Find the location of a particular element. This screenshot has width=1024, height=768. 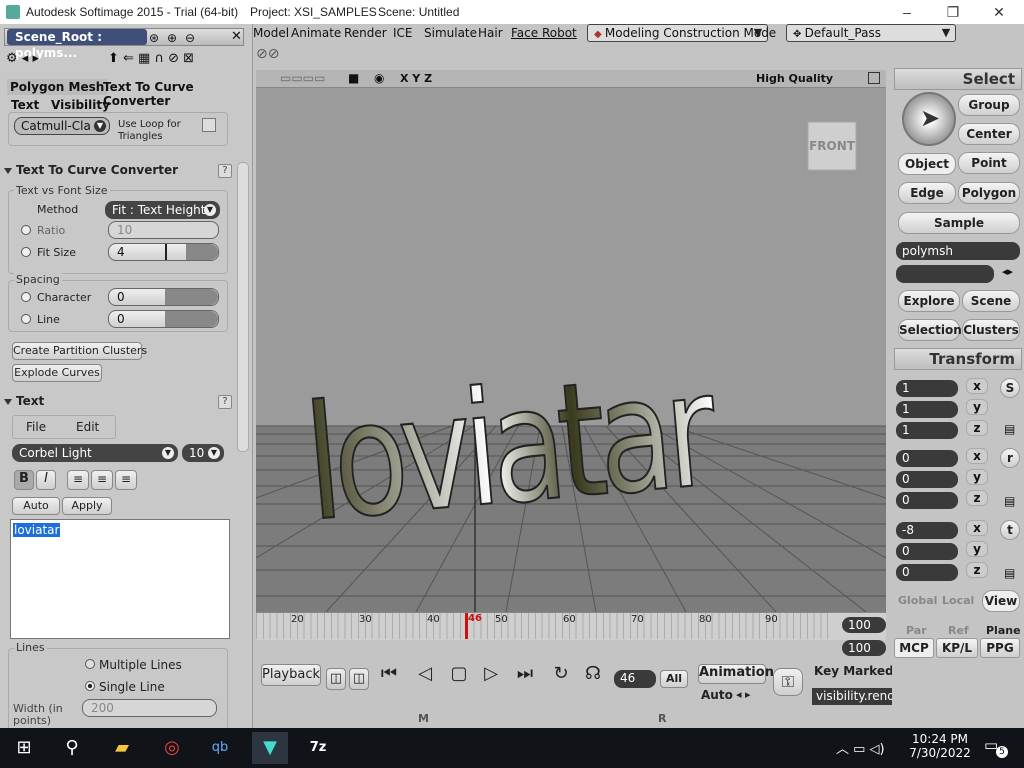

tab-text-to-curve: Text To Curve Converter is located at coordinates (177, 94).